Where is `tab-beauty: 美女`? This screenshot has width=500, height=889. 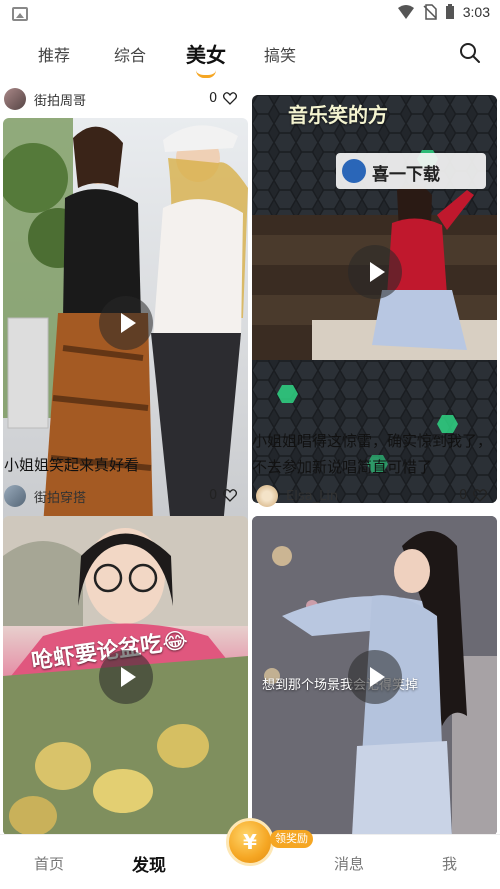
tab-beauty: 美女 is located at coordinates (206, 53).